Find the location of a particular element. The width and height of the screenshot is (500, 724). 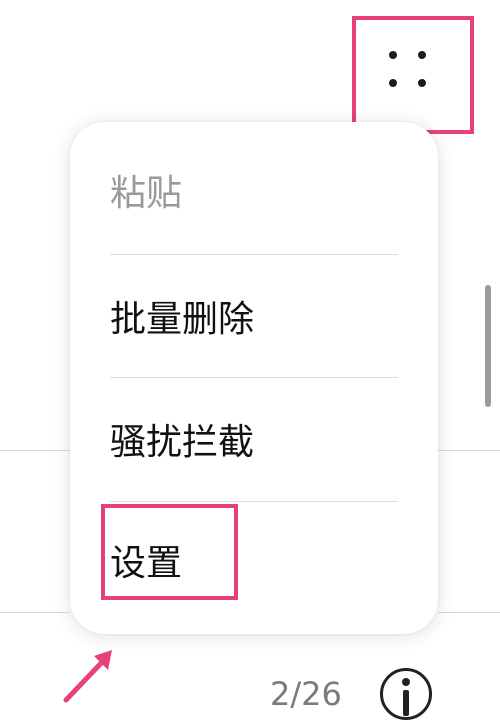

info-dot is located at coordinates (406, 682).